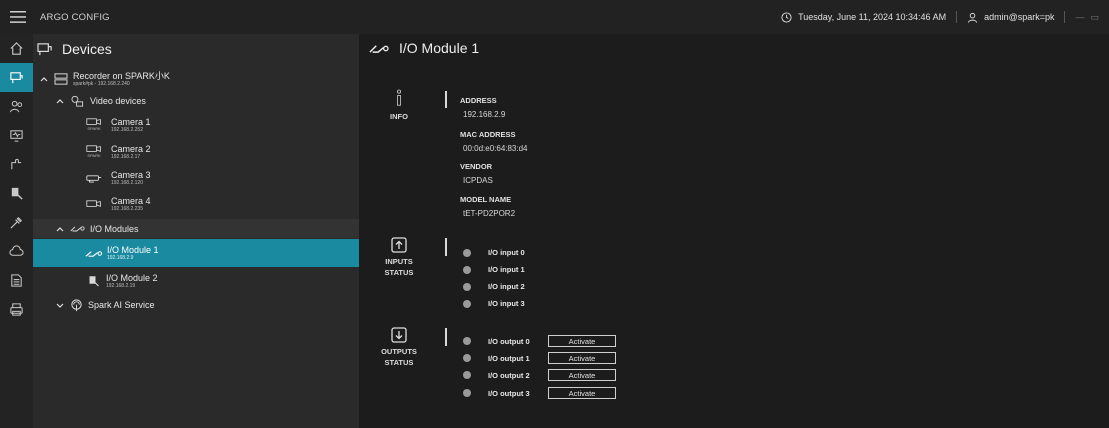 This screenshot has height=428, width=1109. Describe the element at coordinates (196, 101) in the screenshot. I see `tree-item-video-devices: Video devices` at that location.